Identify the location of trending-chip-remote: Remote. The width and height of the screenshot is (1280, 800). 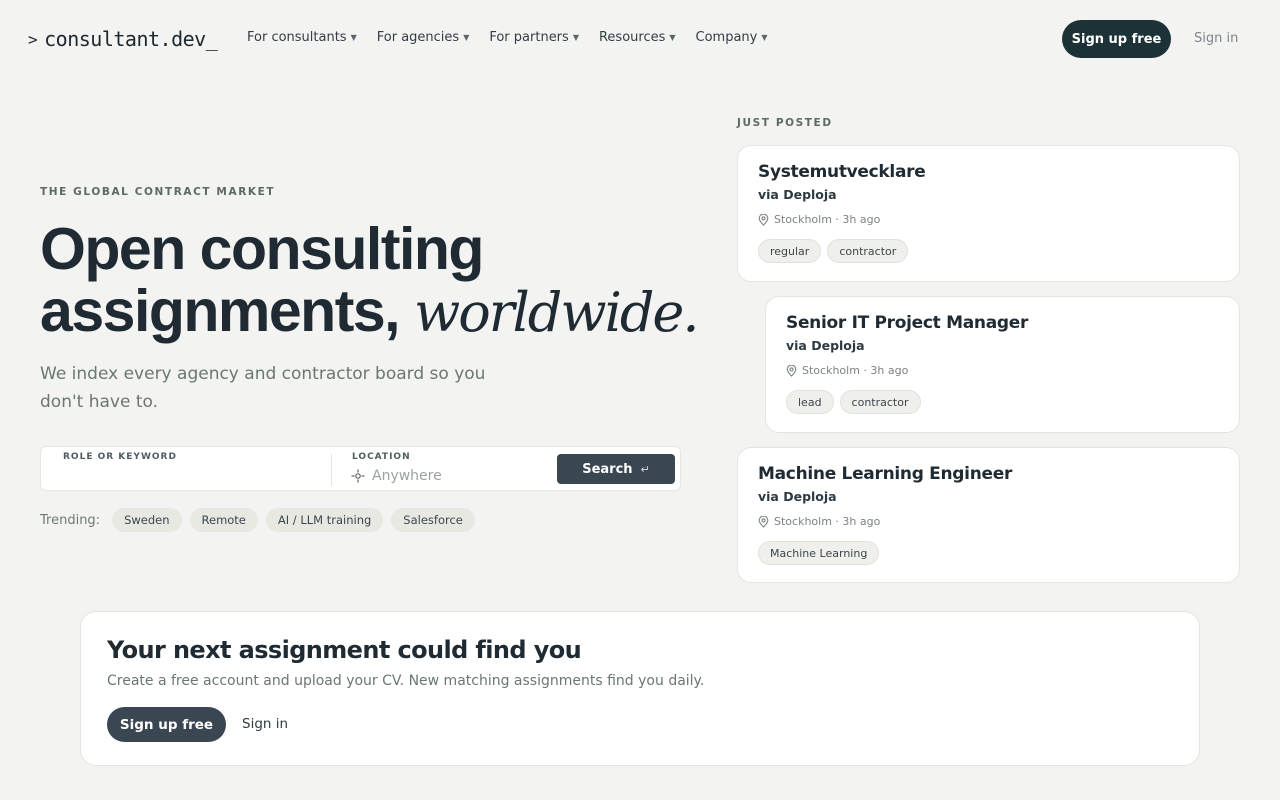
(223, 520).